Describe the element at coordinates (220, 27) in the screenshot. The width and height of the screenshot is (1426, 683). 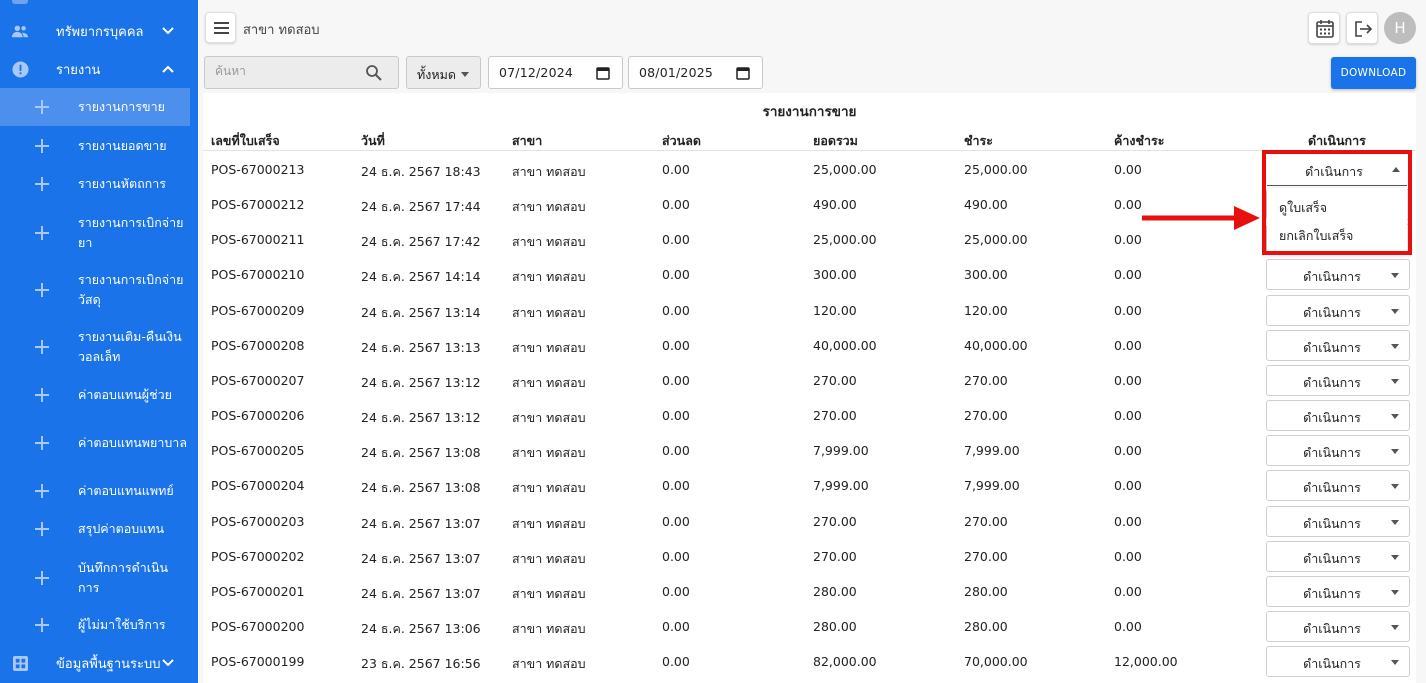
I see `menu-toggle-button` at that location.